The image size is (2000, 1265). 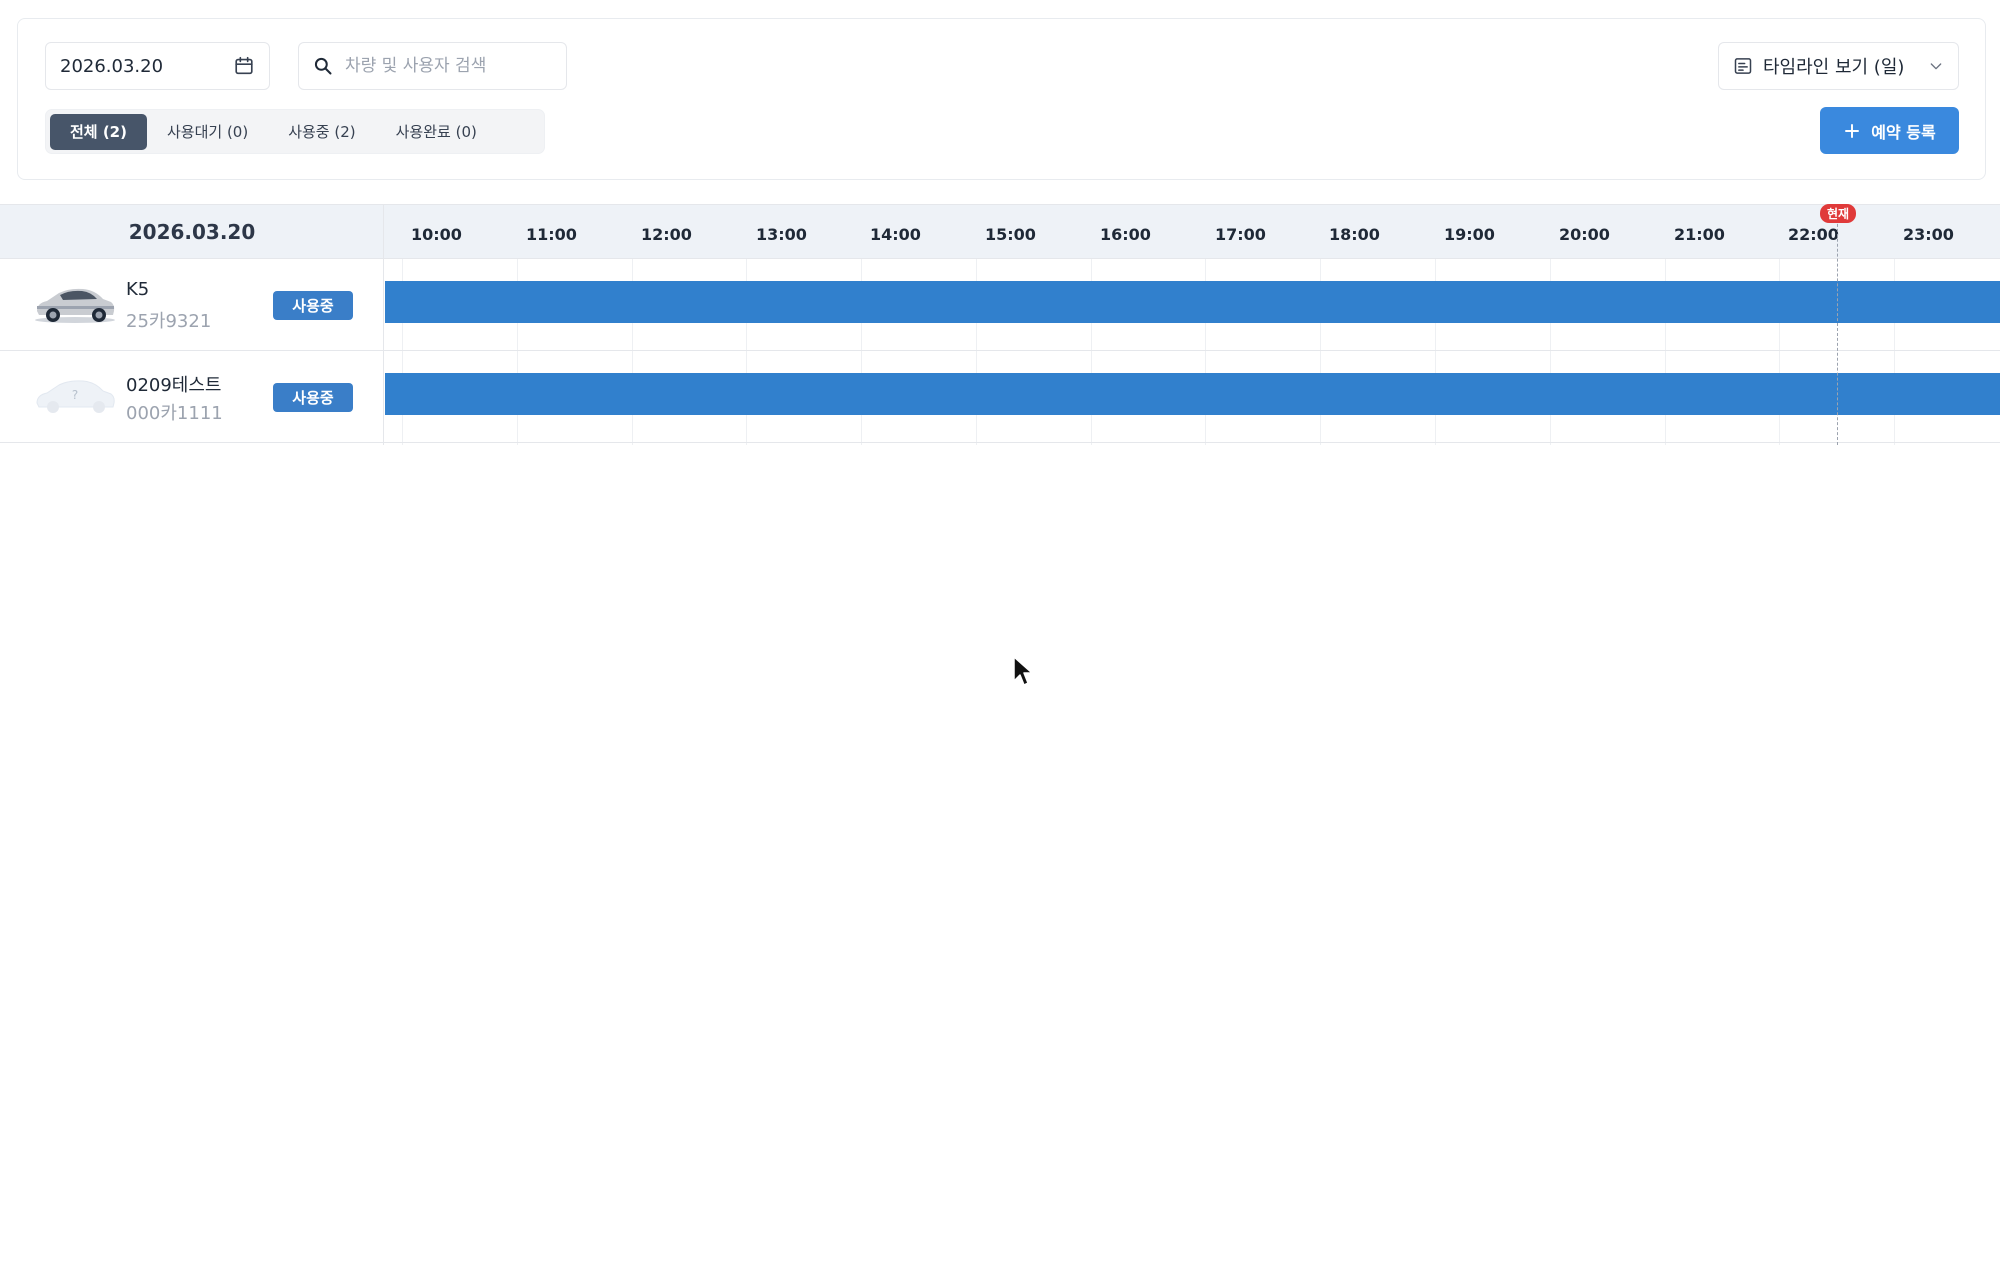 I want to click on current-time-line, so click(x=1837, y=329).